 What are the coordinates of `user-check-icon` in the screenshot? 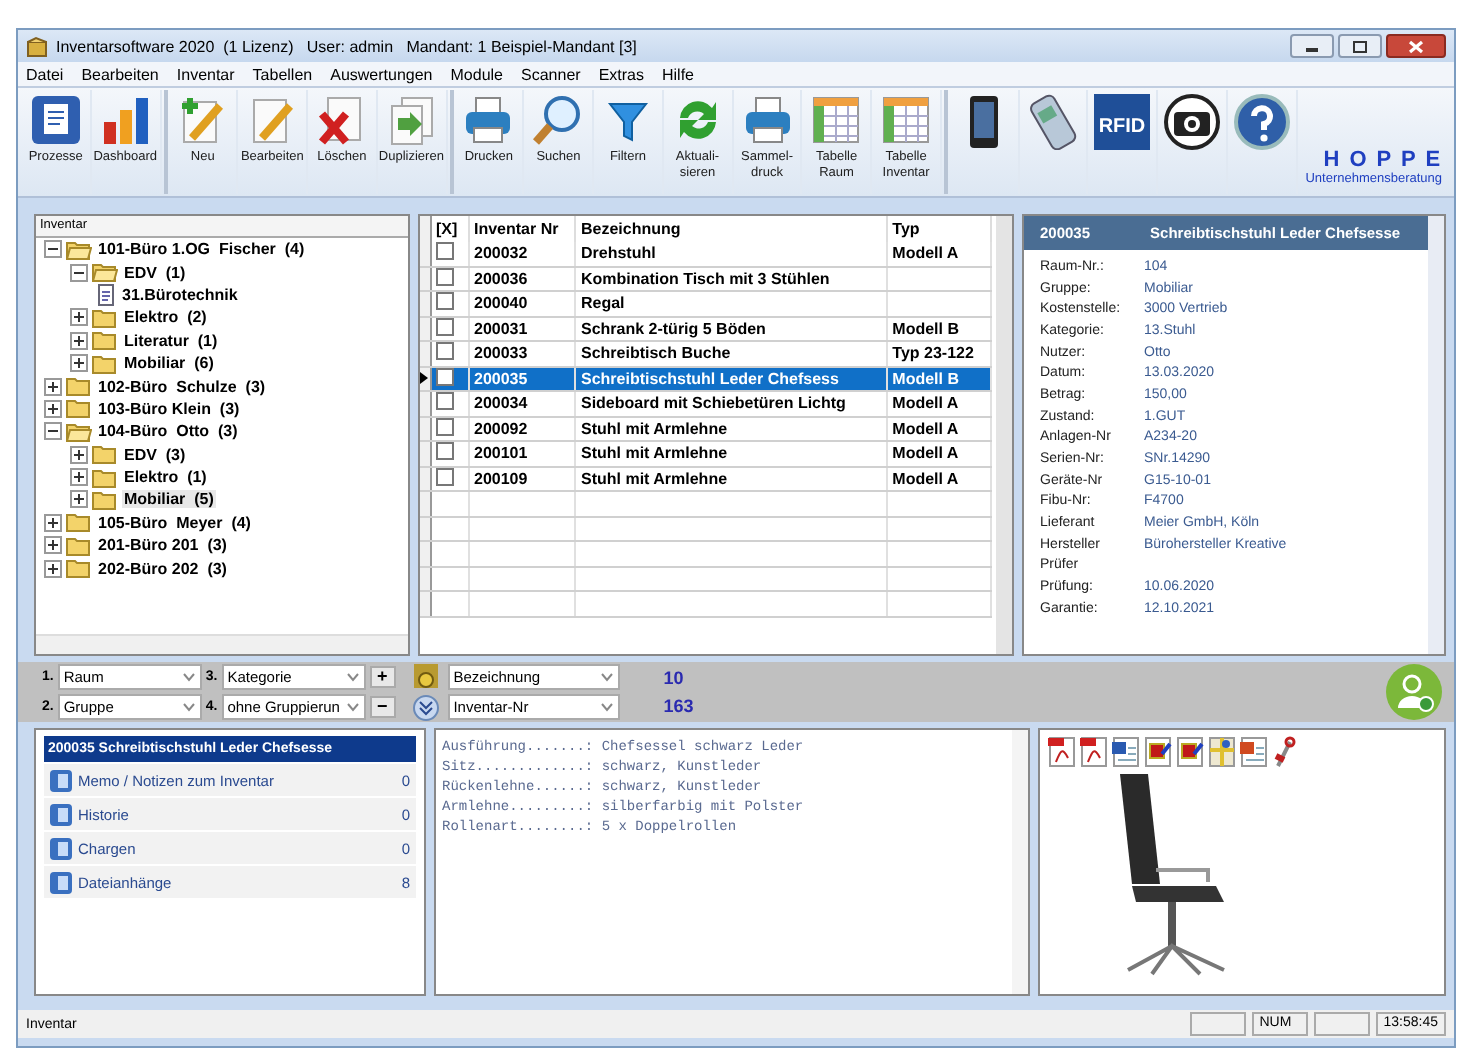 It's located at (1414, 692).